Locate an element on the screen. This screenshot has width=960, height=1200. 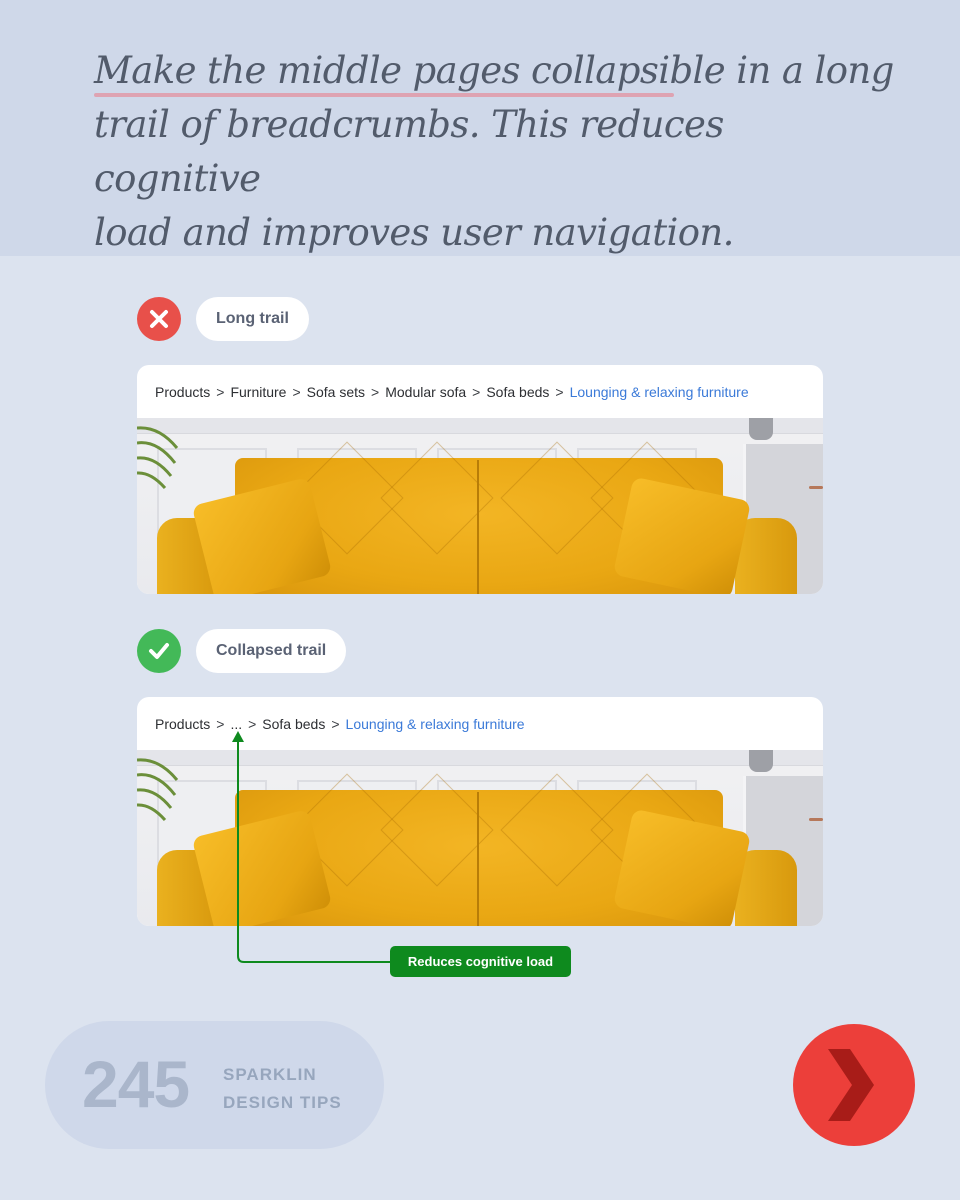
chevron-right-icon is located at coordinates (851, 1085).